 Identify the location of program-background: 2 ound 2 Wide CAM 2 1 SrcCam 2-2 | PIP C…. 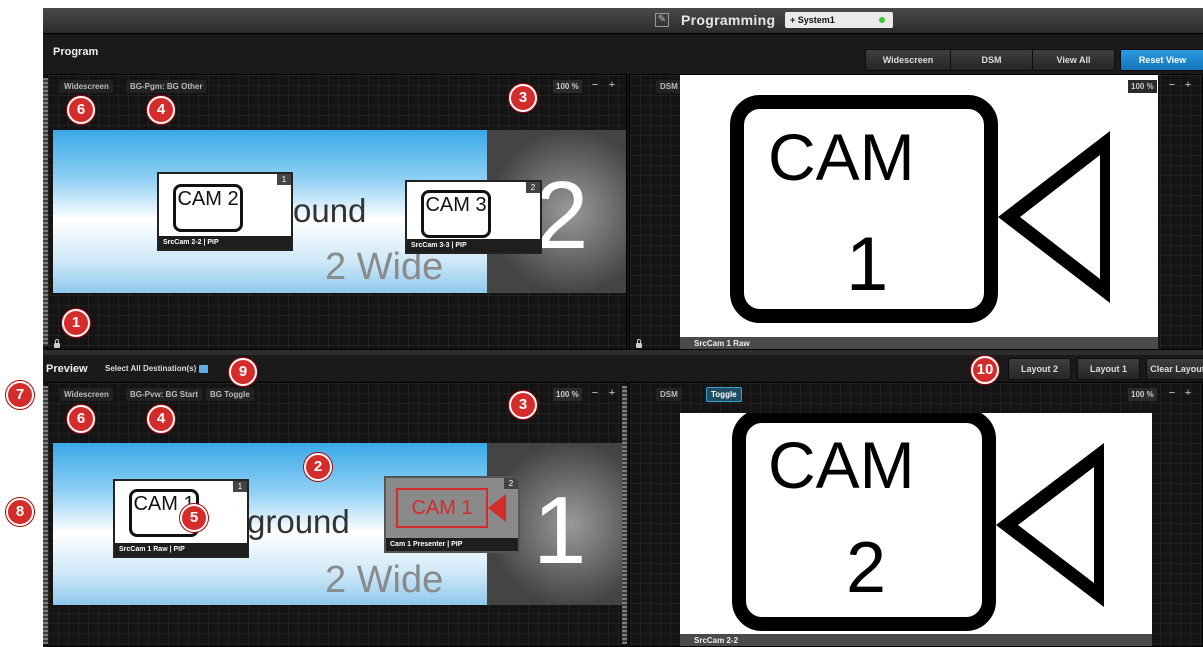
(339, 211).